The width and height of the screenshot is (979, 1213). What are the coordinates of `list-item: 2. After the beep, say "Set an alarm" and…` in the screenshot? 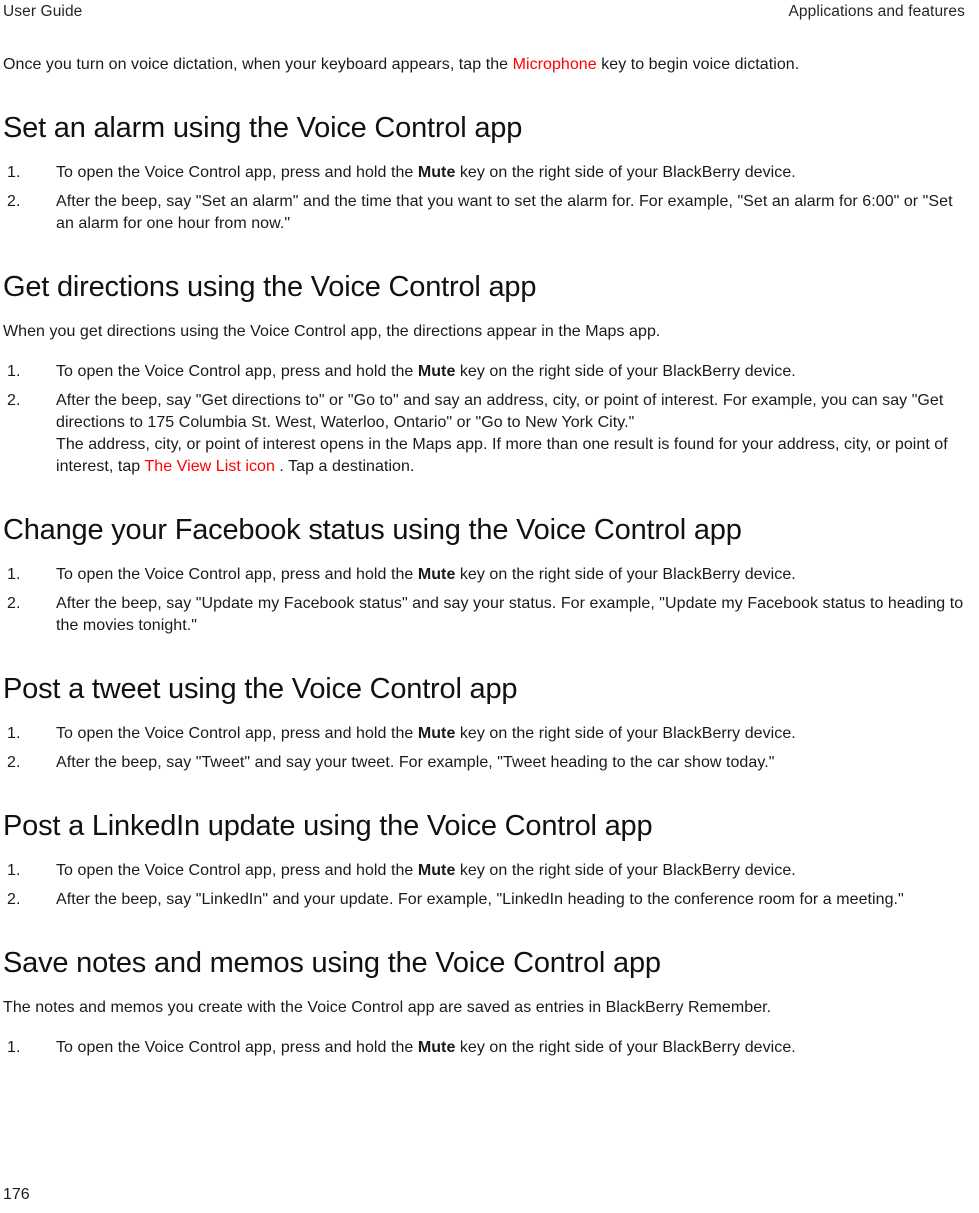 It's located at (484, 213).